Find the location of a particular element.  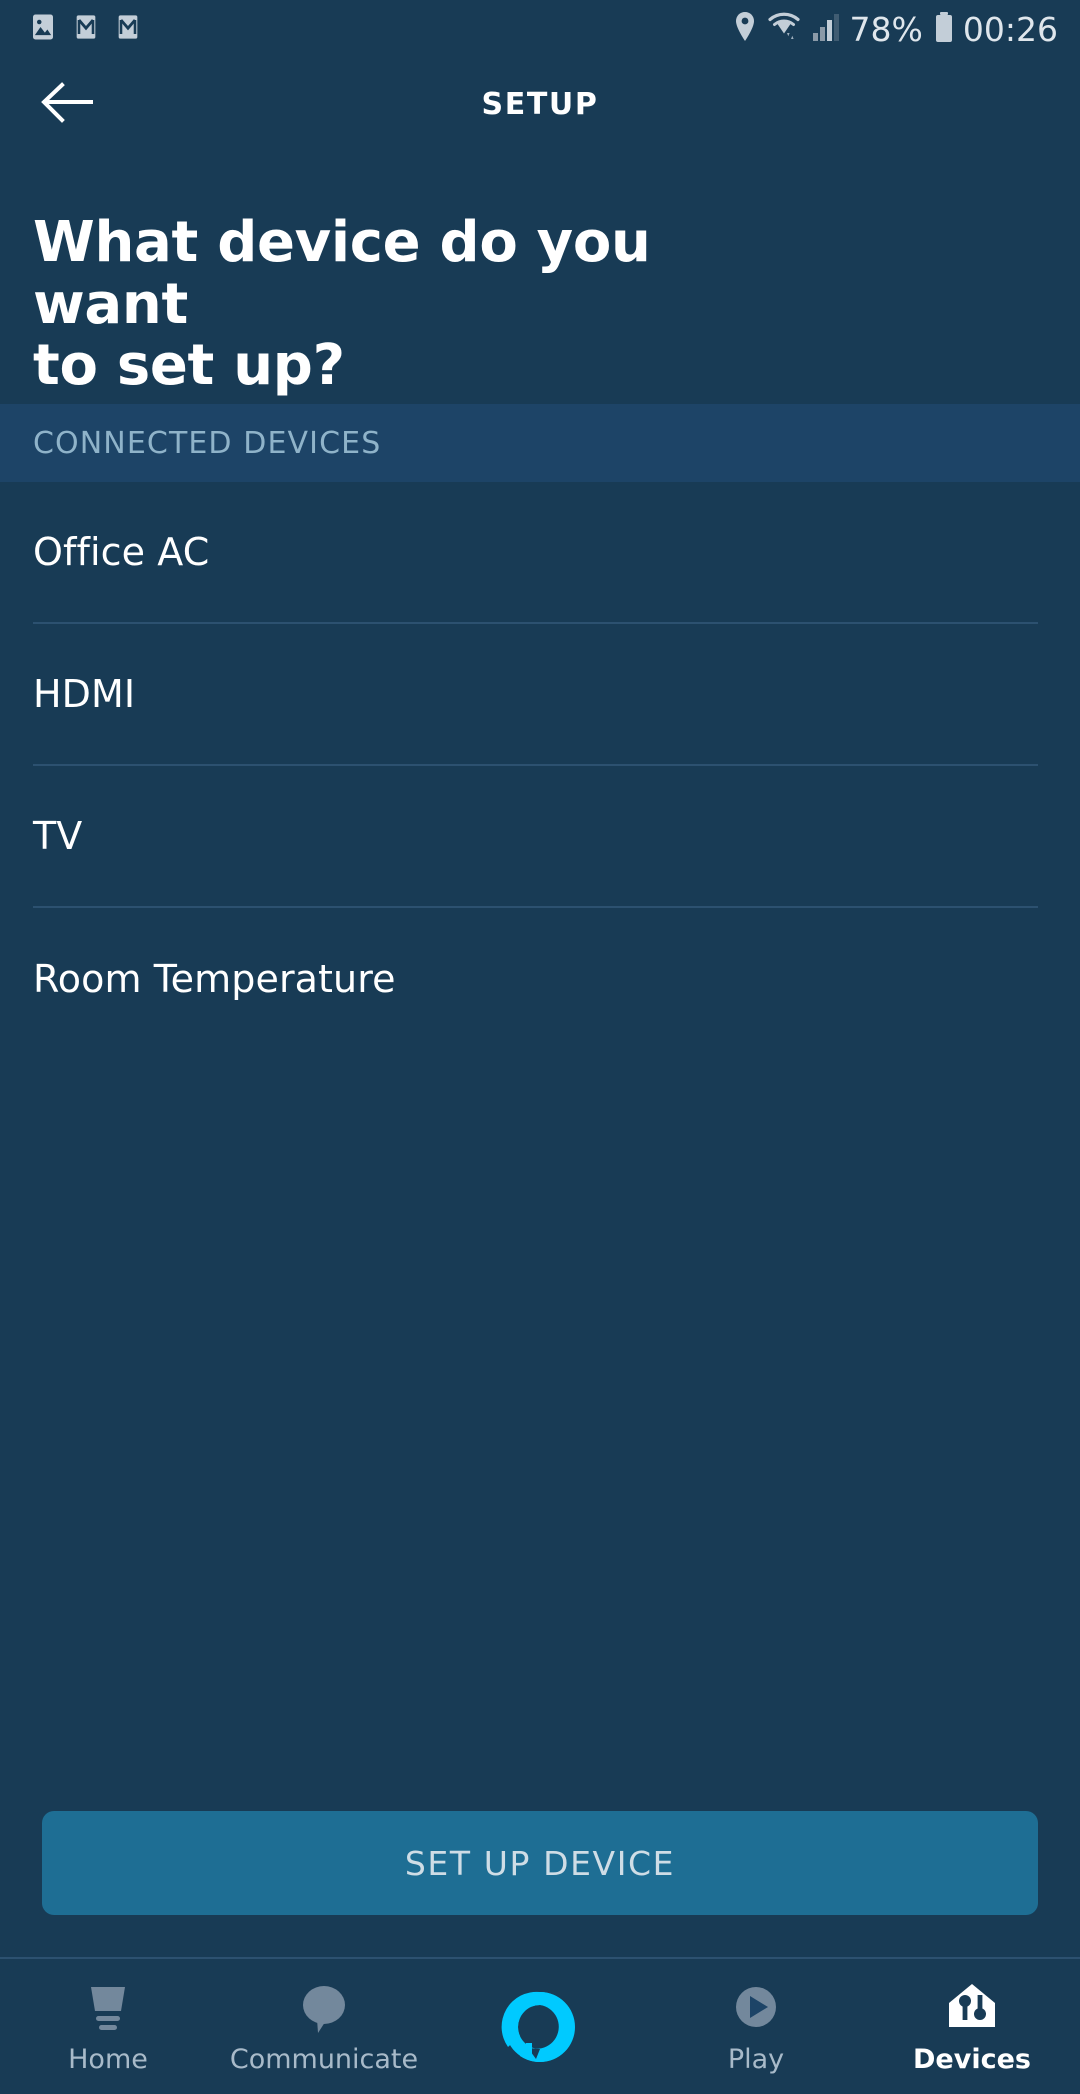

nav-item-home: Home is located at coordinates (108, 2026).